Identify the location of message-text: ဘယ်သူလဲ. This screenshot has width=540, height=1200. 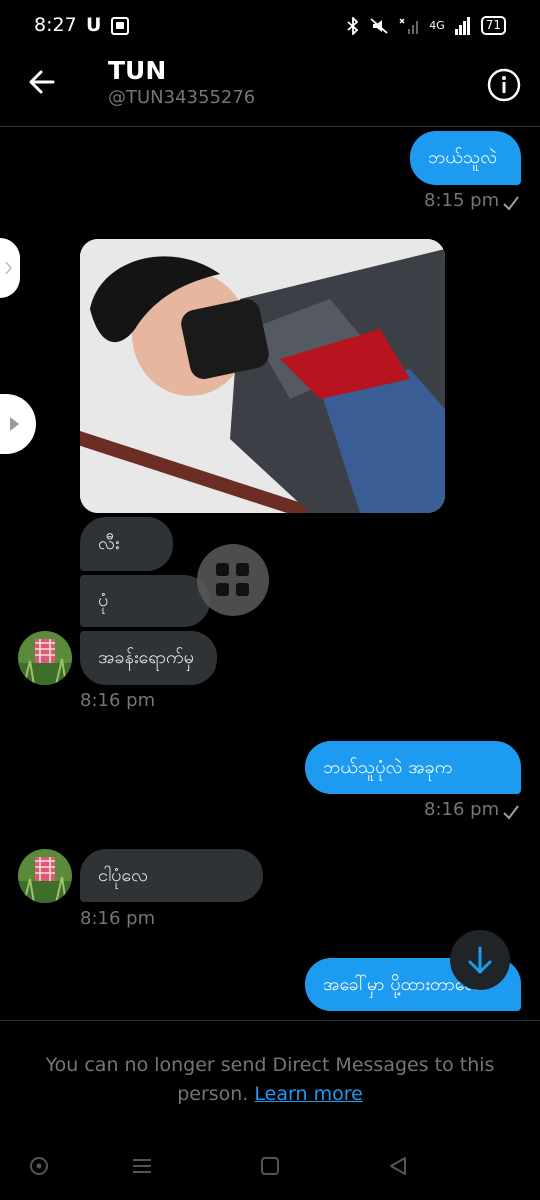
(463, 157).